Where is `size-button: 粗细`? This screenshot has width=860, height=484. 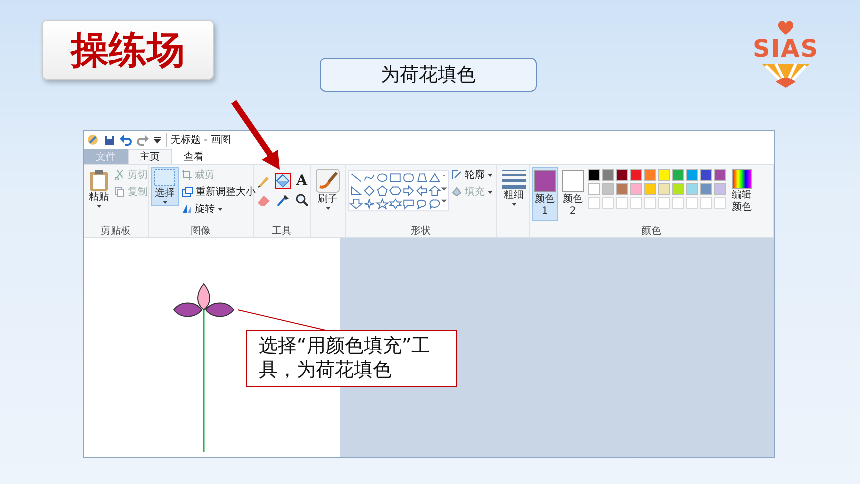
size-button: 粗细 is located at coordinates (514, 187).